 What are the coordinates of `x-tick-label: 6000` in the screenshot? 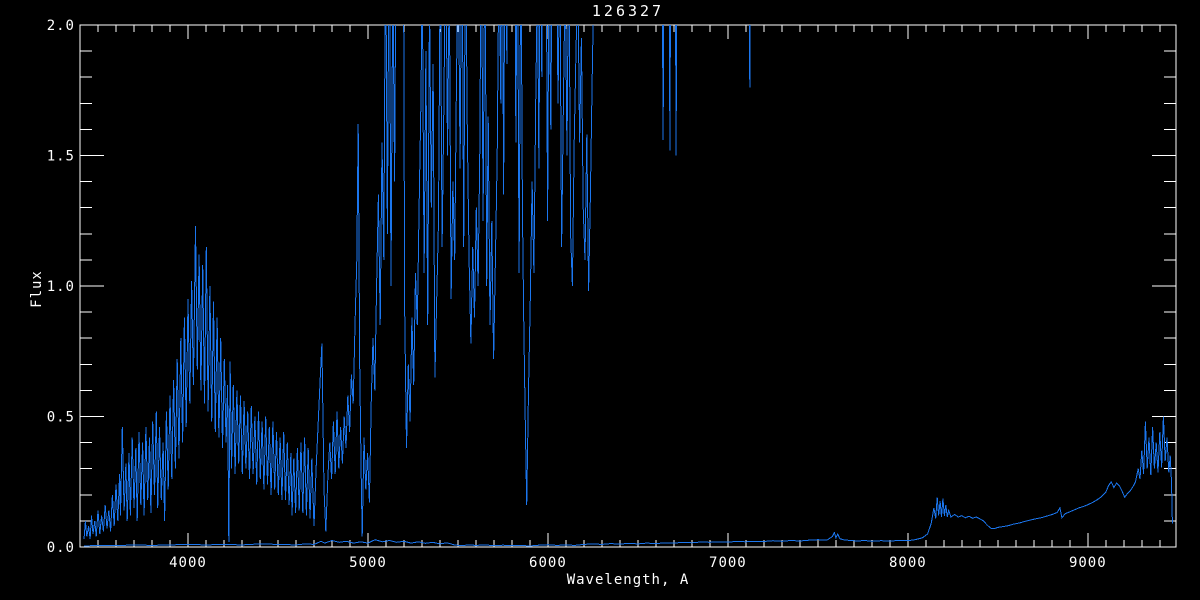 It's located at (548, 563).